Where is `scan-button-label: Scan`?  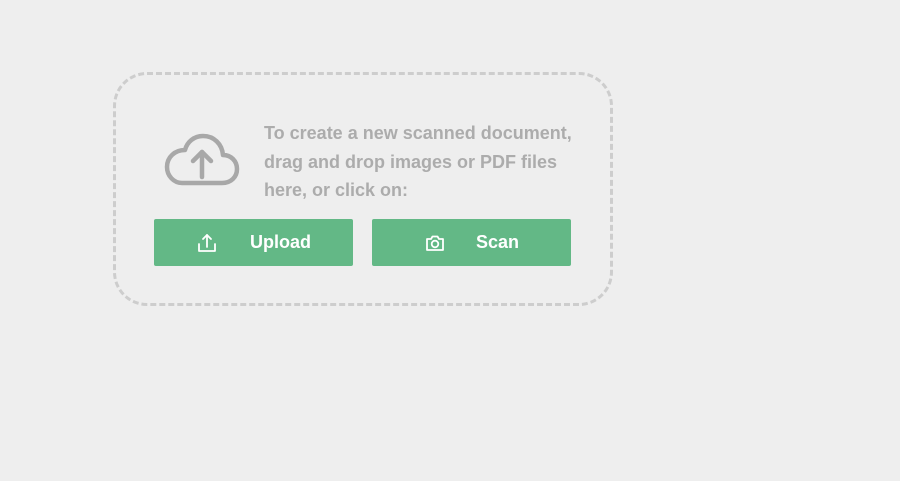
scan-button-label: Scan is located at coordinates (497, 242).